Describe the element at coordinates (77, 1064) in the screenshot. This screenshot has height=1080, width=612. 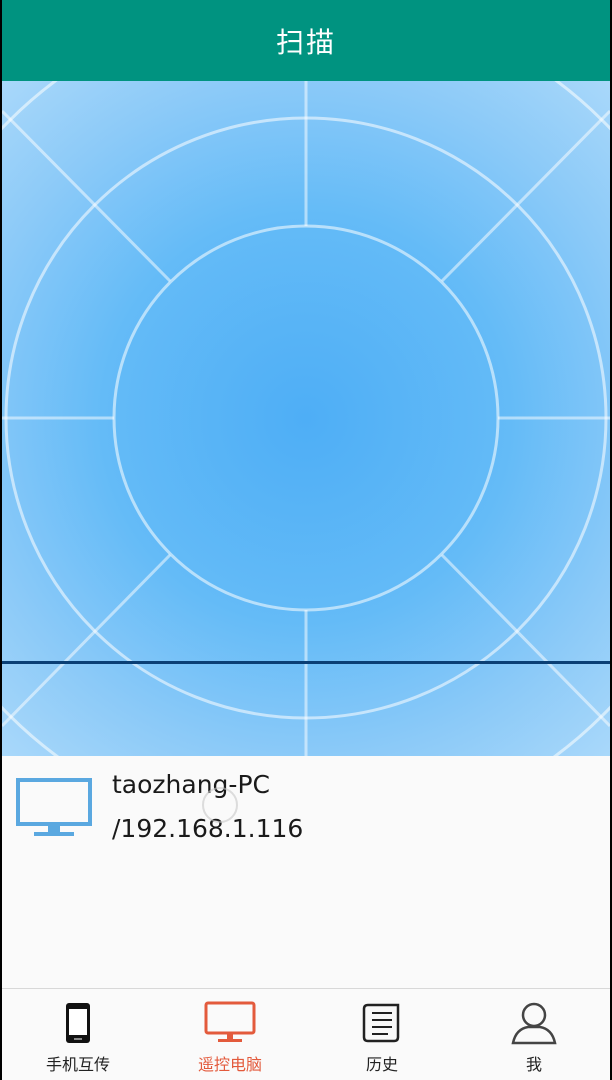
I see `tab-label: 手机互传` at that location.